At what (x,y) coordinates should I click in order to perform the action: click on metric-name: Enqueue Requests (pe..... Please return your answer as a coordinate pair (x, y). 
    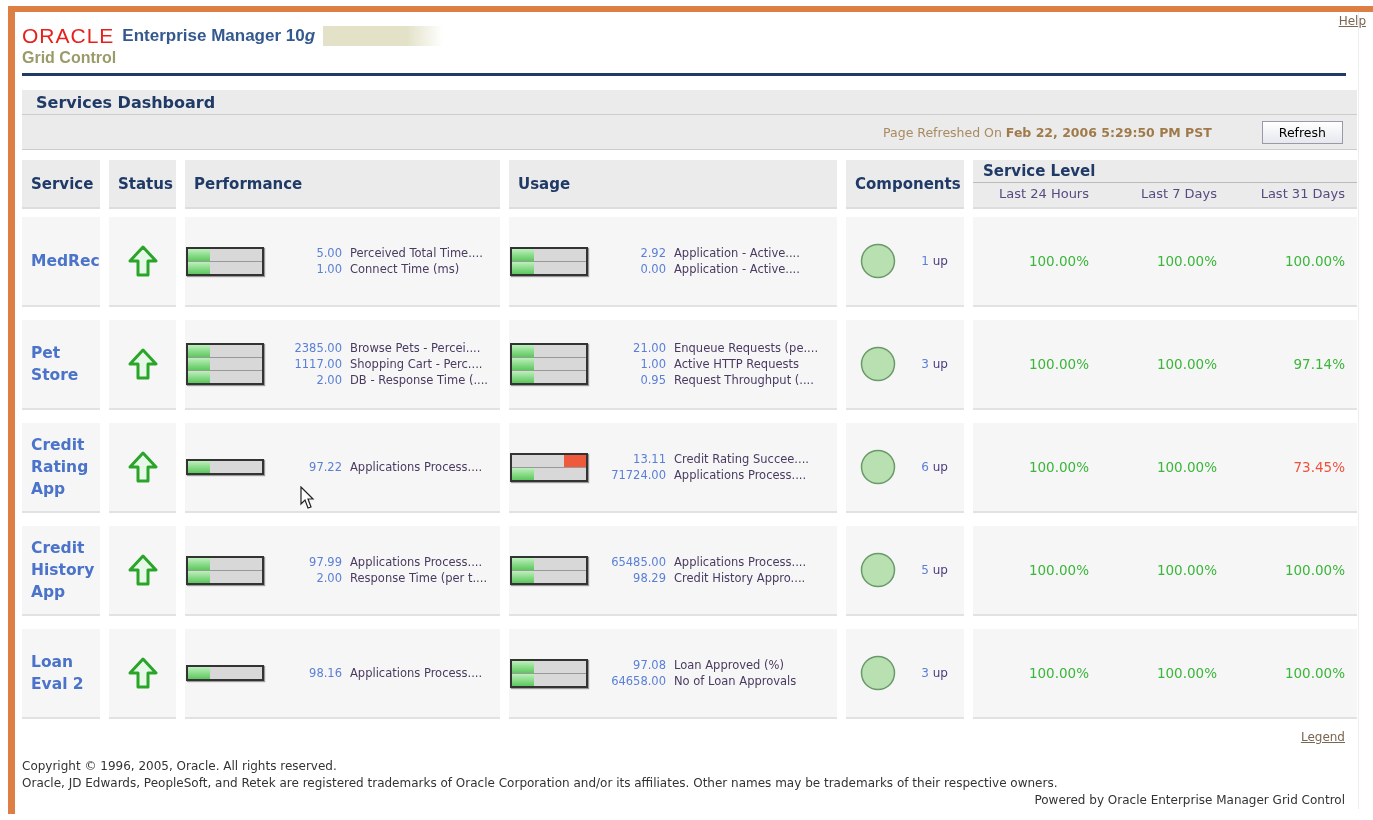
    Looking at the image, I should click on (746, 348).